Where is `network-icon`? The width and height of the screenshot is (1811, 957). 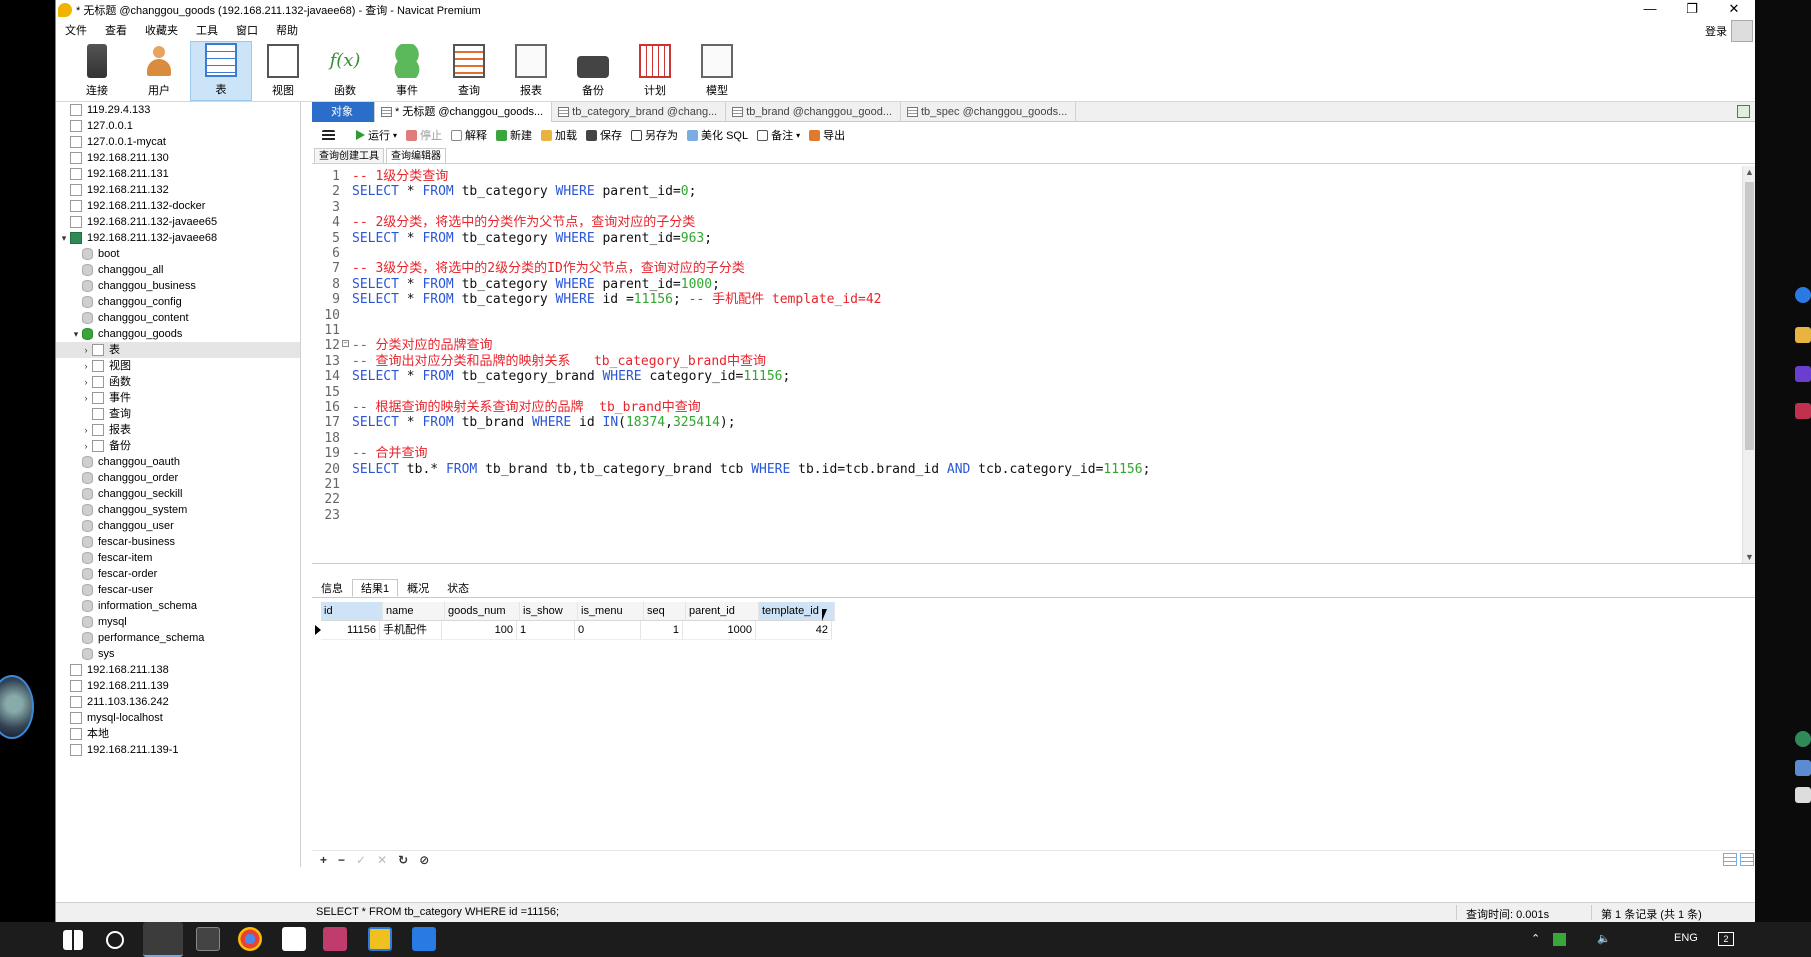
network-icon is located at coordinates (1803, 768).